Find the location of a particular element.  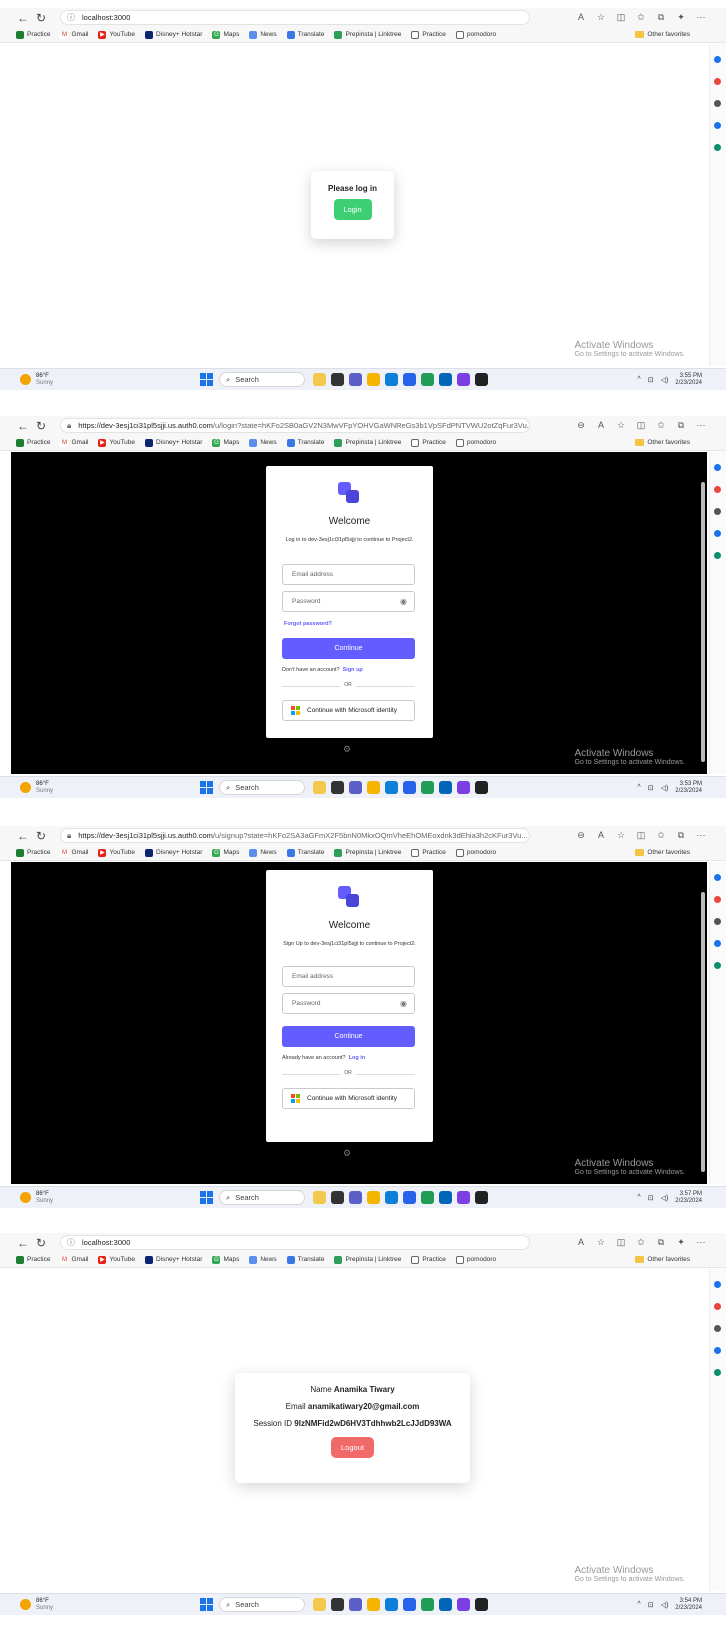

scrollbar is located at coordinates (703, 622).